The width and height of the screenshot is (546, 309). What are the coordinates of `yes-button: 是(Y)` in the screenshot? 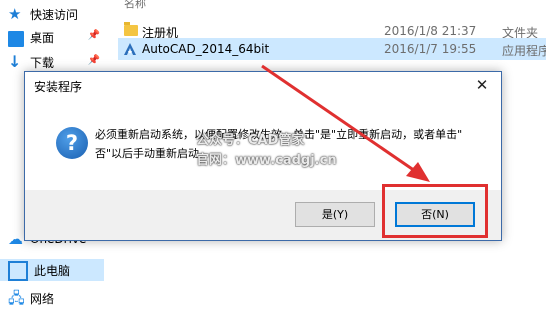 It's located at (335, 214).